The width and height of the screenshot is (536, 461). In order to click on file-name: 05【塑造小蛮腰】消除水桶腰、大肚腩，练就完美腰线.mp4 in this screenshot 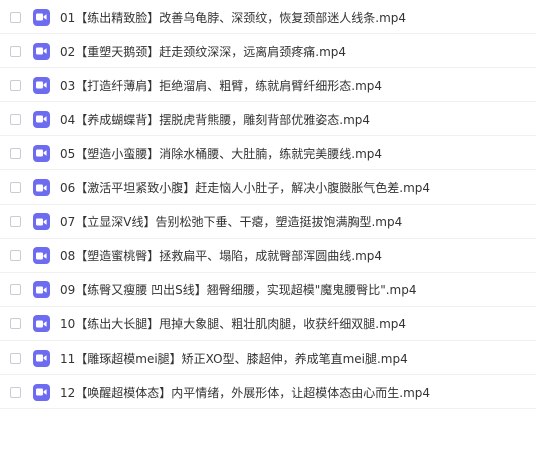, I will do `click(221, 153)`.